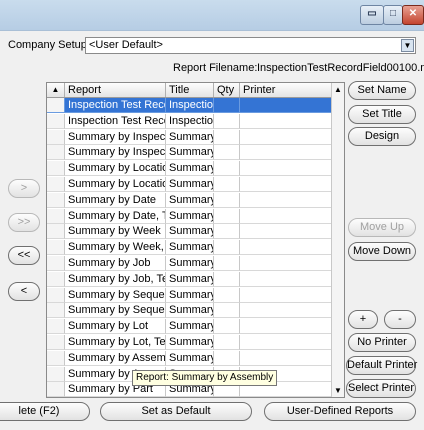 The height and width of the screenshot is (430, 424). Describe the element at coordinates (338, 89) in the screenshot. I see `scroll-up-icon: ▲` at that location.